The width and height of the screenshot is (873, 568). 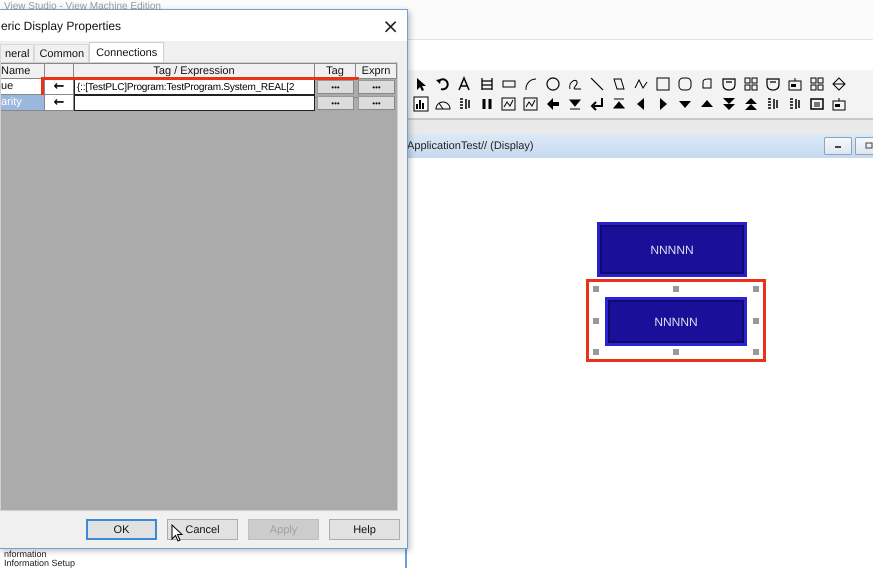 What do you see at coordinates (126, 52) in the screenshot?
I see `tab: Connections` at bounding box center [126, 52].